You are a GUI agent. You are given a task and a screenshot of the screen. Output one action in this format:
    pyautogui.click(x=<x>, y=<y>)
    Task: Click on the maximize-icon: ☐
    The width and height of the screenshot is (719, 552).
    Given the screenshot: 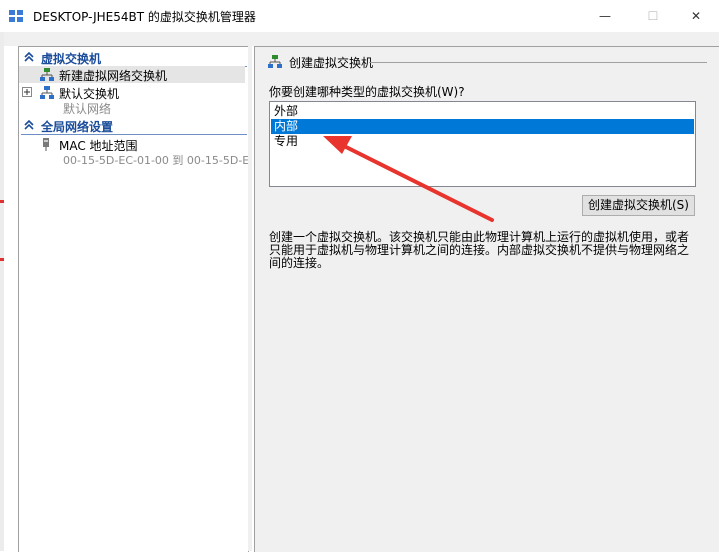 What is the action you would take?
    pyautogui.click(x=653, y=16)
    